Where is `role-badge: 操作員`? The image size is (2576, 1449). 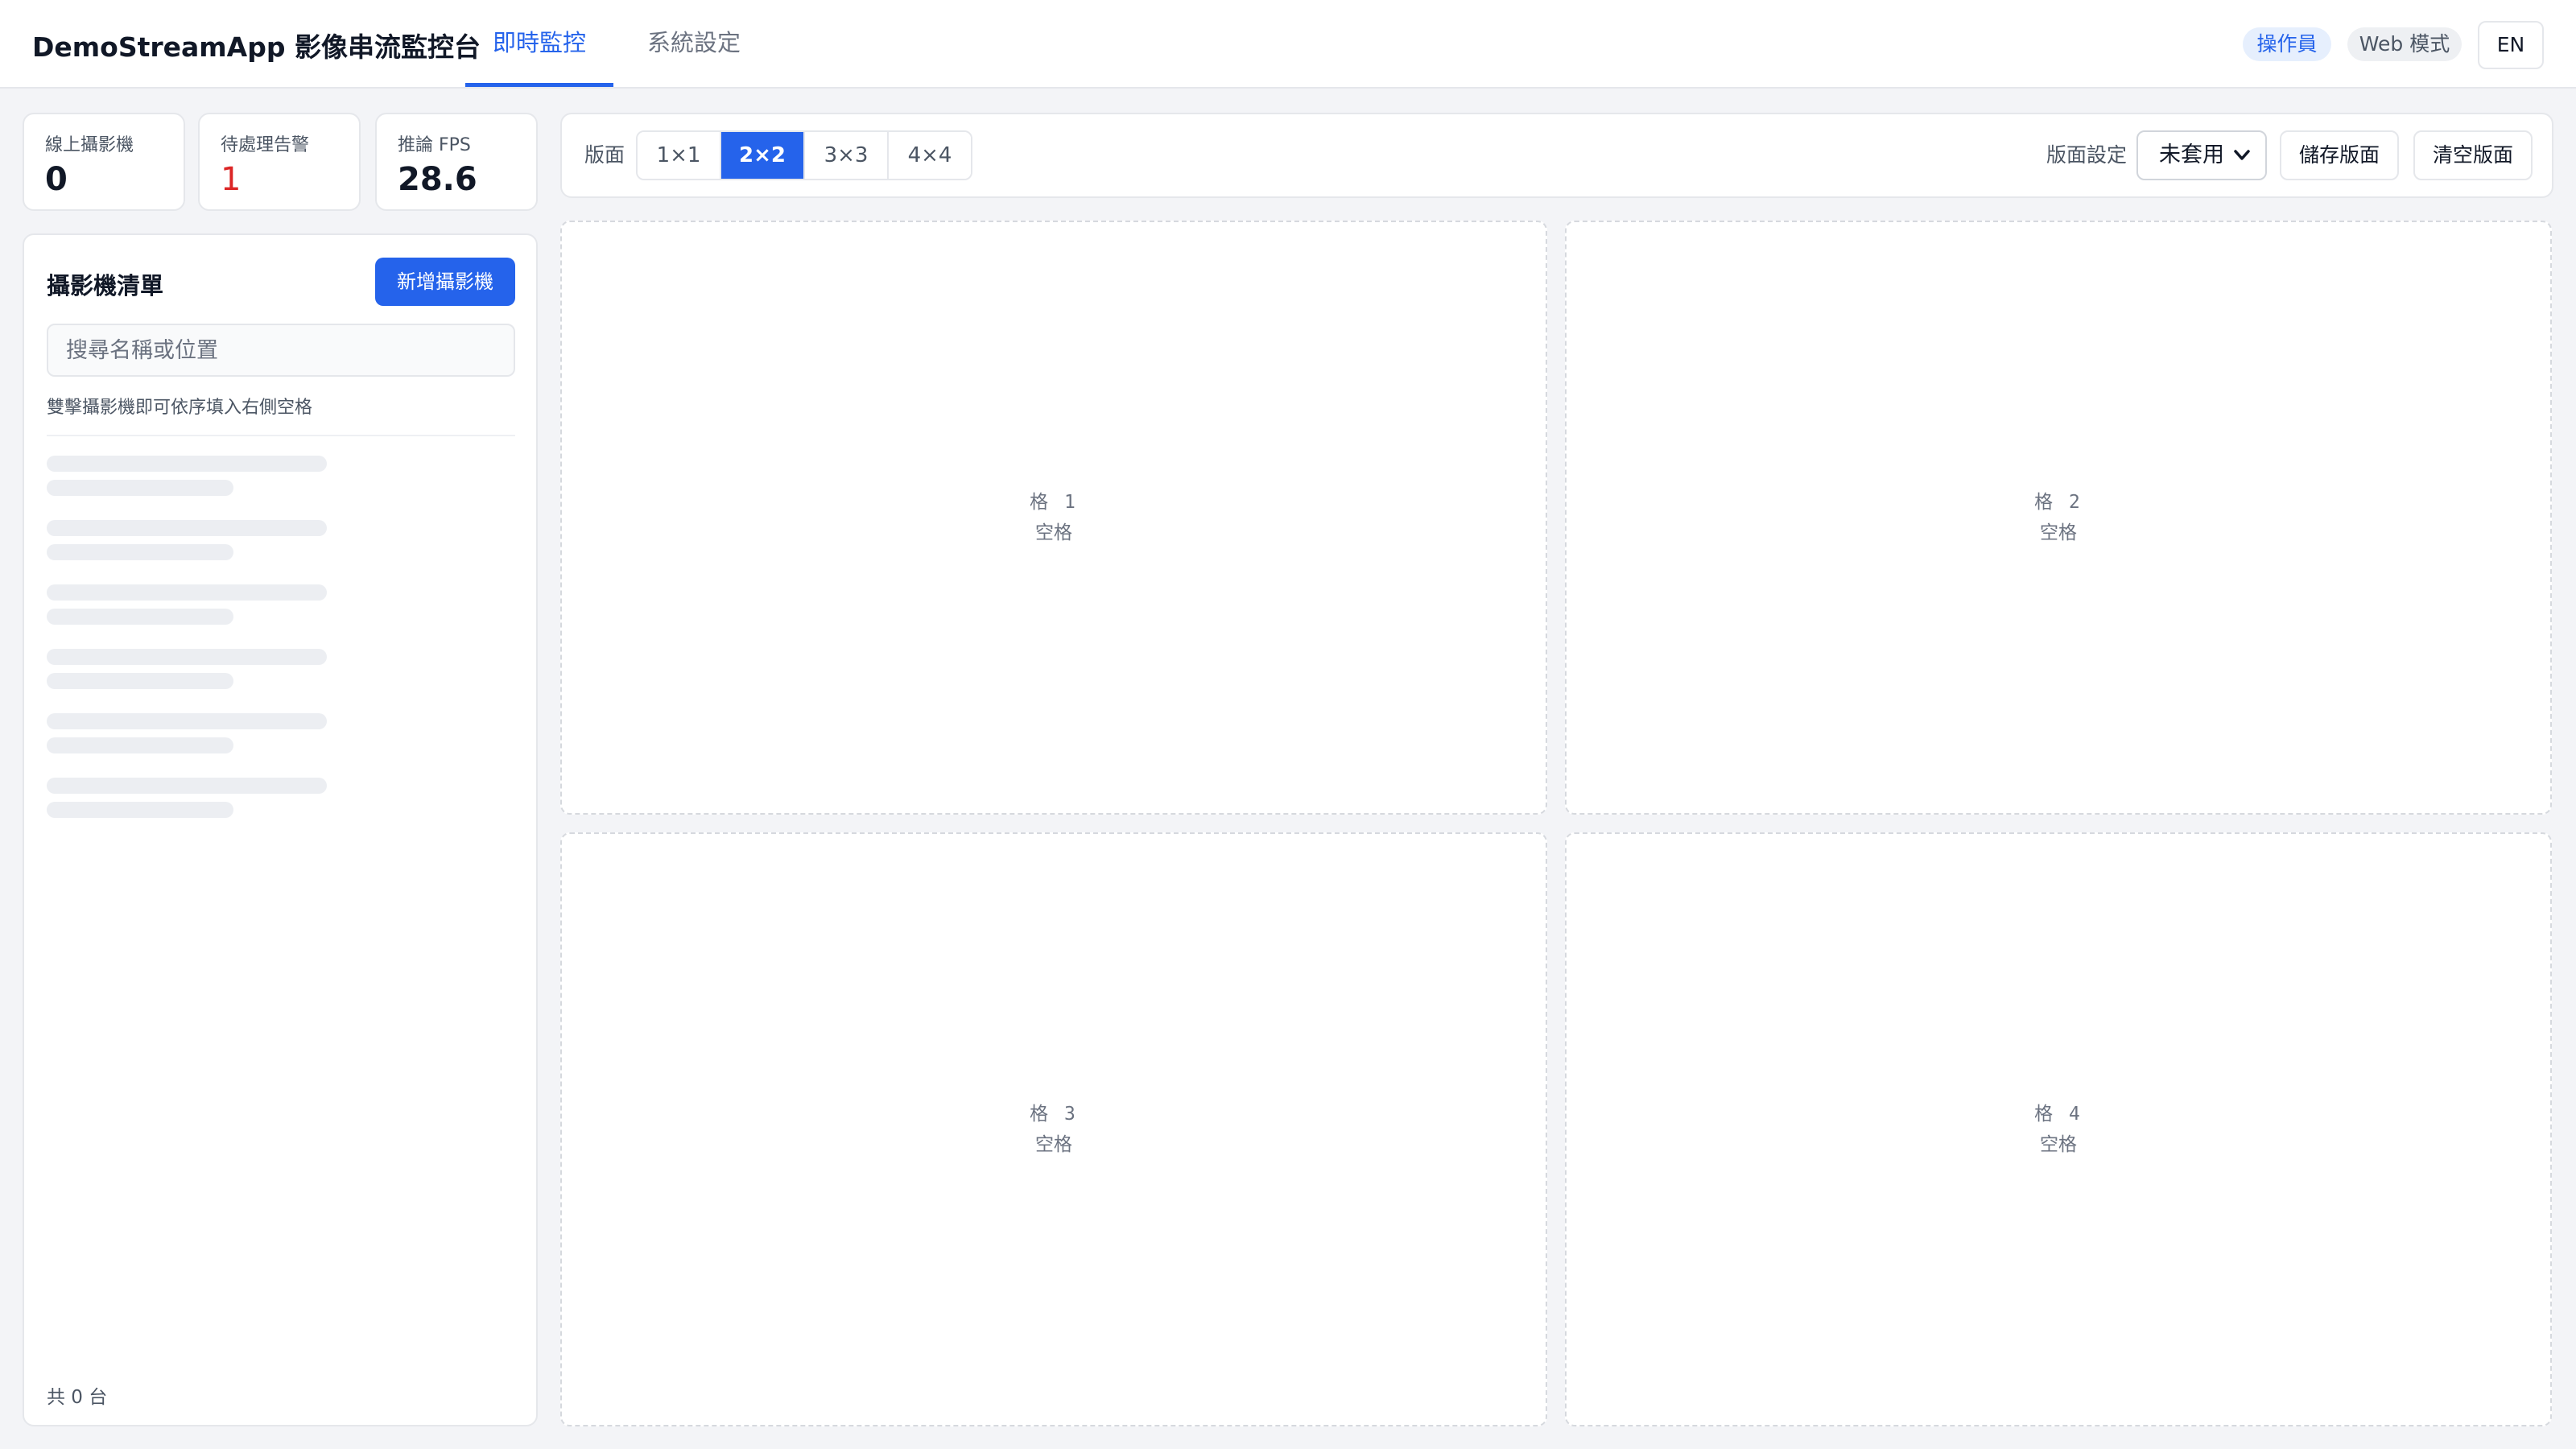
role-badge: 操作員 is located at coordinates (2287, 44).